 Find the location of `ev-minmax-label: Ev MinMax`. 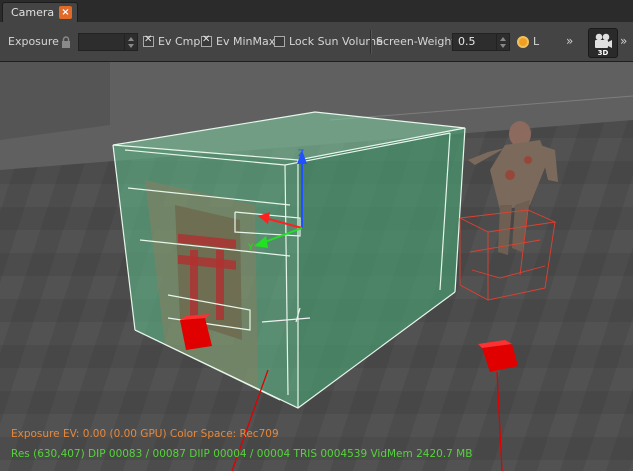

ev-minmax-label: Ev MinMax is located at coordinates (246, 41).